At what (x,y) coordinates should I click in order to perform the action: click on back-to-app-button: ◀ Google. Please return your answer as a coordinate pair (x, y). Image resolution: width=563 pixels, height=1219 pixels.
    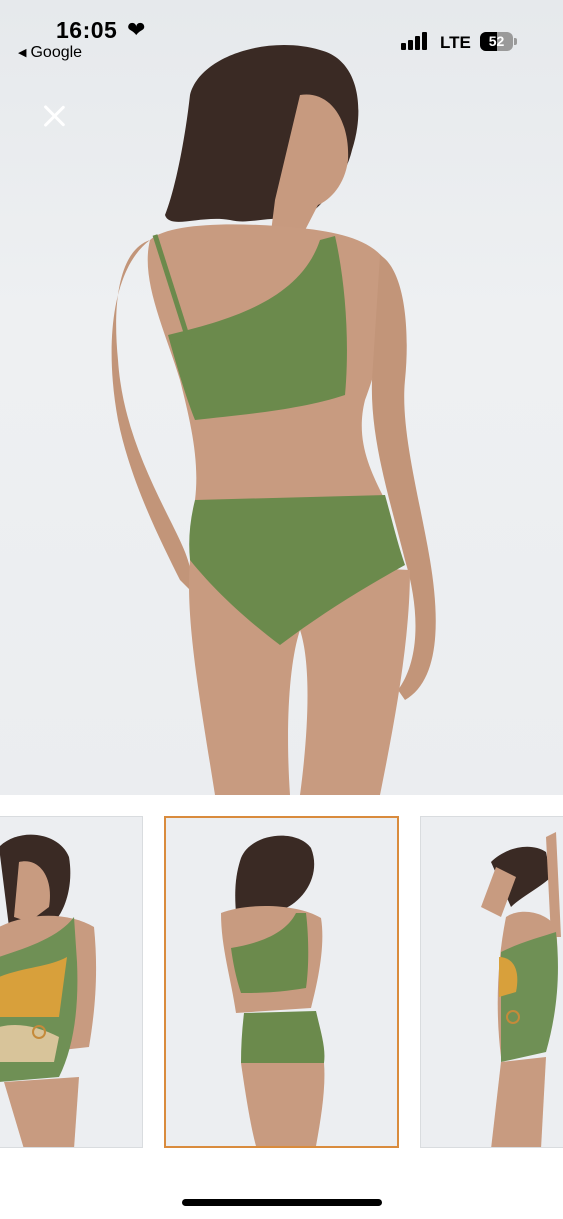
    Looking at the image, I should click on (50, 53).